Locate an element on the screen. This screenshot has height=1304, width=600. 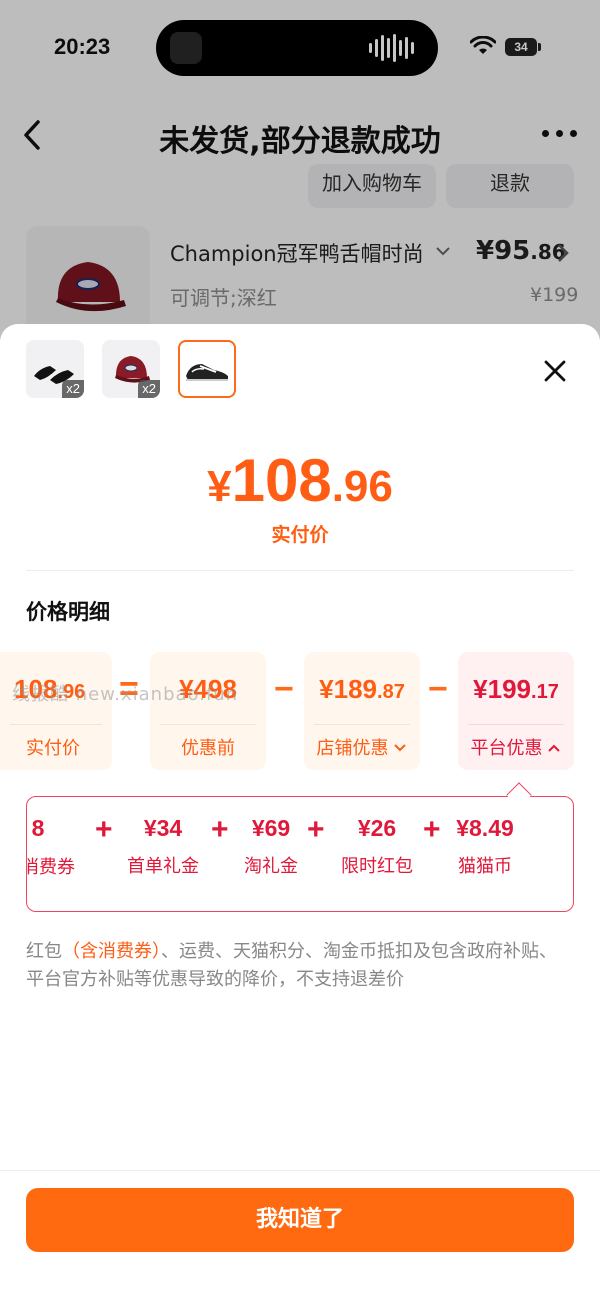
confirm-button: 我知道了 is located at coordinates (300, 1220).